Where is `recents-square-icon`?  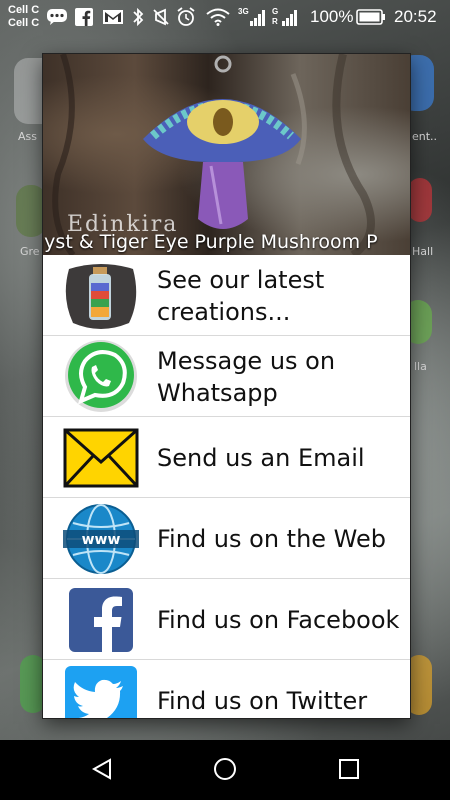 recents-square-icon is located at coordinates (349, 769).